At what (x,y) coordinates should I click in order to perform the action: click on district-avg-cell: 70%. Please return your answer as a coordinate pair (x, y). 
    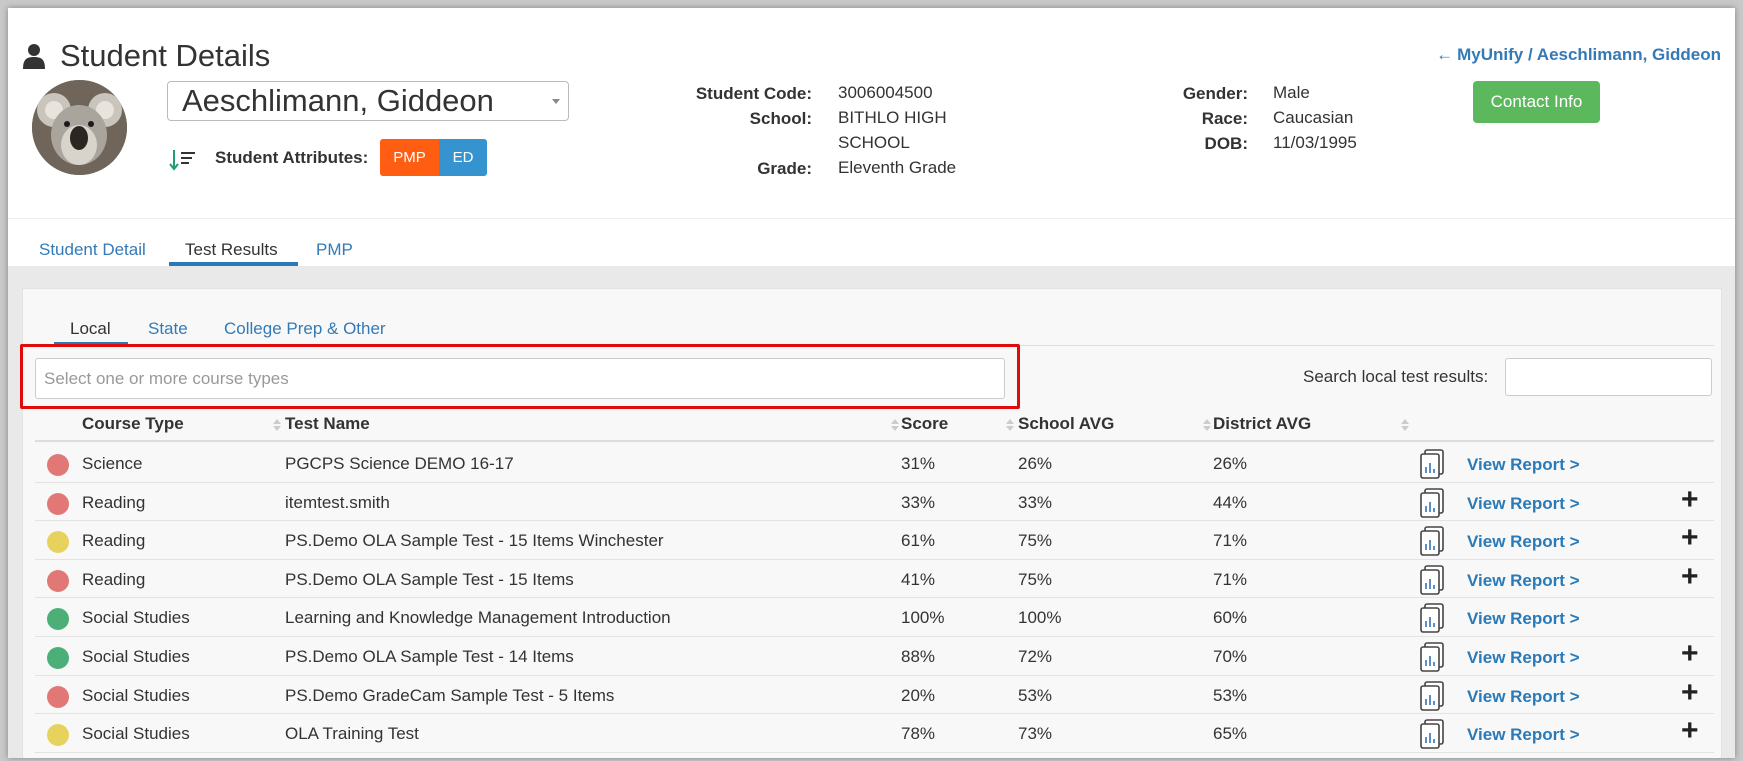
    Looking at the image, I should click on (1230, 656).